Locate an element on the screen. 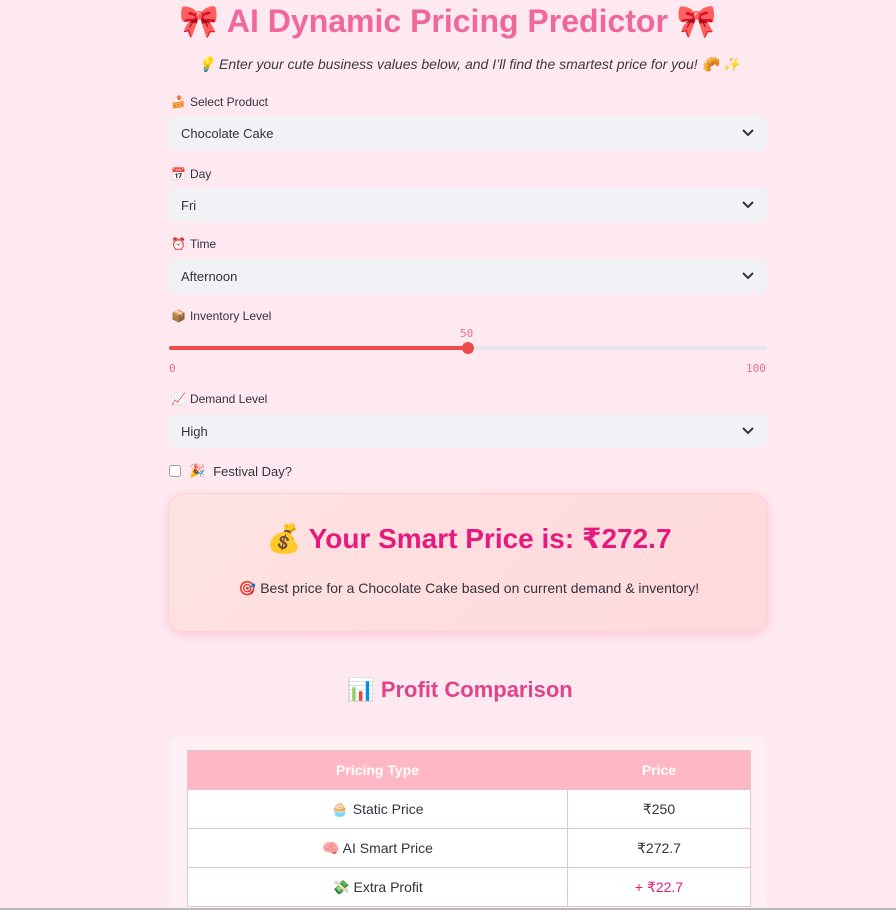 The width and height of the screenshot is (896, 910). pricing-type-text: AI Smart Price is located at coordinates (387, 847).